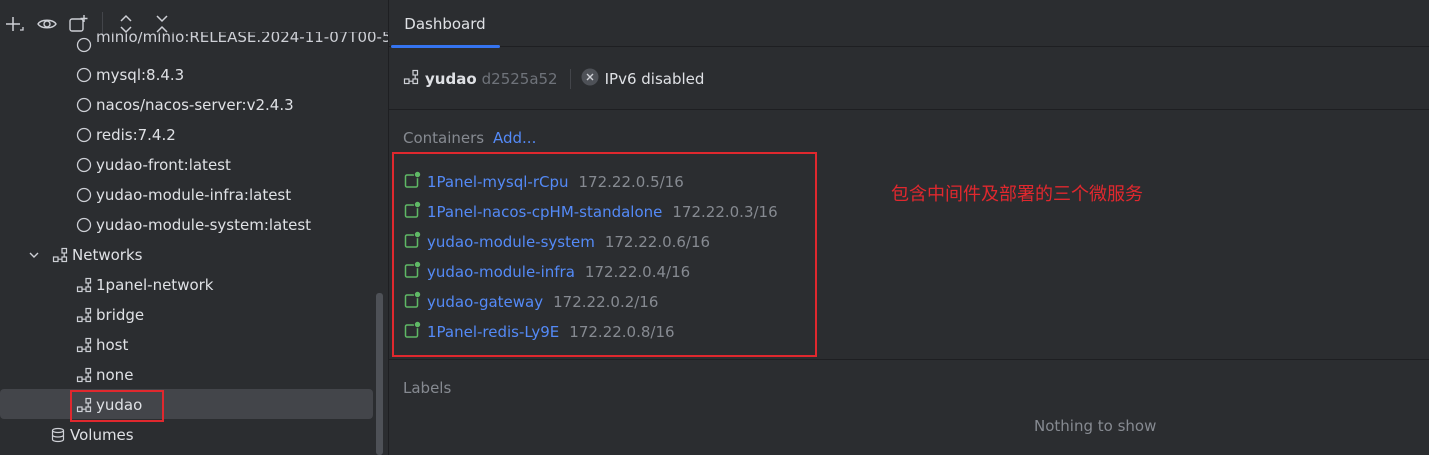 This screenshot has height=455, width=1429. I want to click on tree-item-label: mysql:8.4.3, so click(140, 75).